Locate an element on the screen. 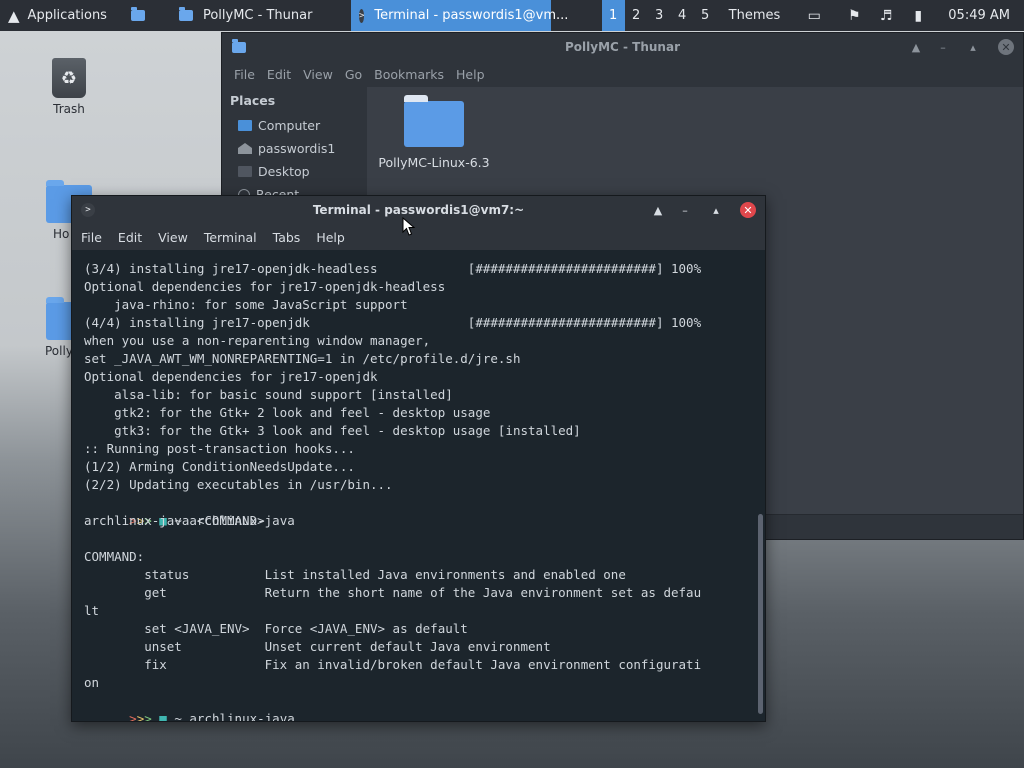  applications-menu-button: ▲ Applications is located at coordinates (57, 15).